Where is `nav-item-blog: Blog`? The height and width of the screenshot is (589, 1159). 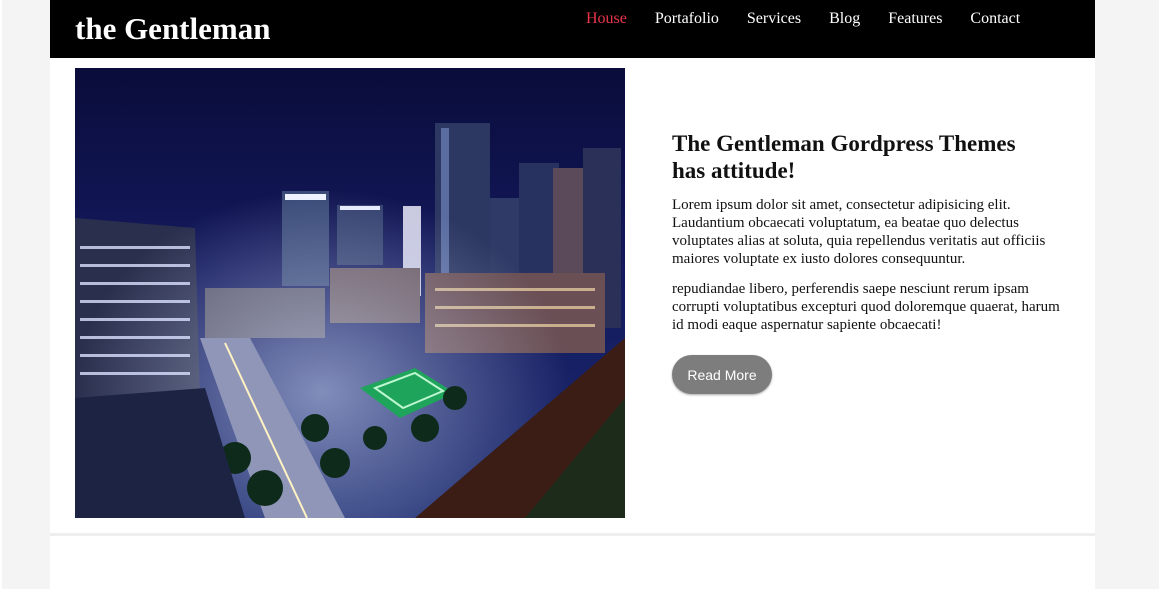 nav-item-blog: Blog is located at coordinates (844, 19).